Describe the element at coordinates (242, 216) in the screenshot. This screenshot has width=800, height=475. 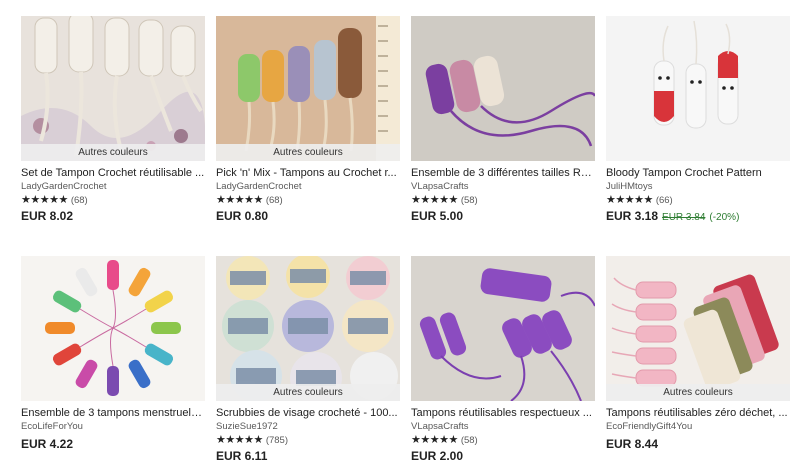
I see `price: EUR 0.80` at that location.